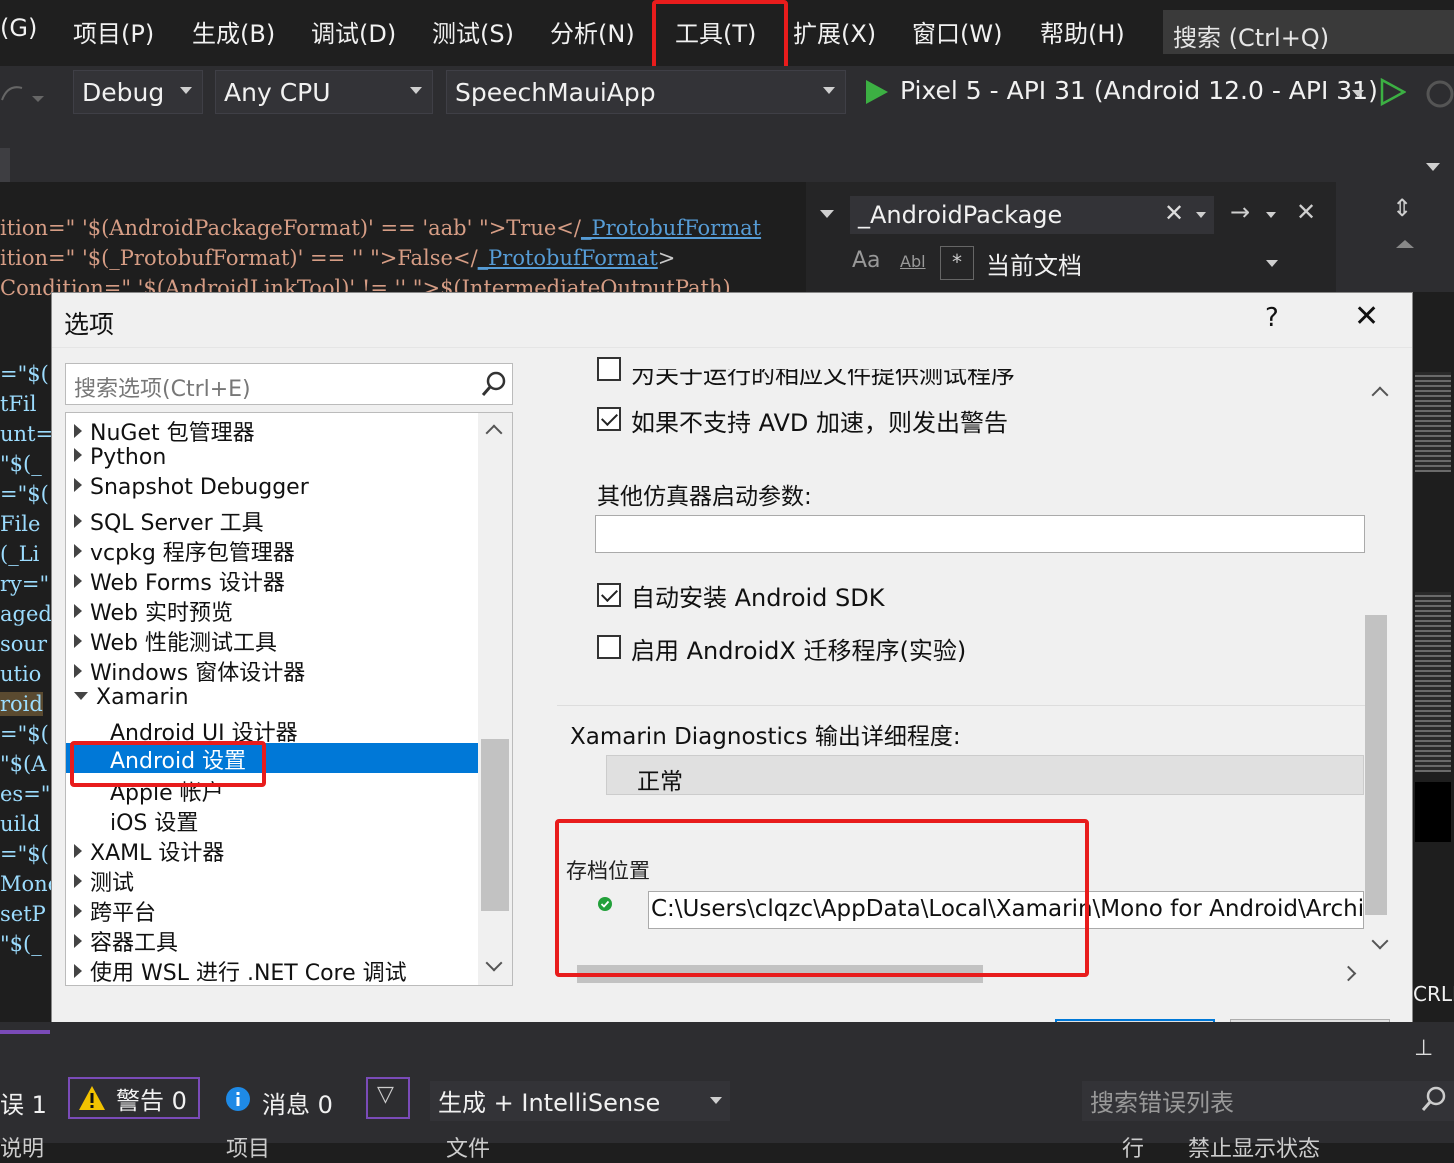 The width and height of the screenshot is (1454, 1163). Describe the element at coordinates (23, 1102) in the screenshot. I see `errors-filter: 误 1` at that location.